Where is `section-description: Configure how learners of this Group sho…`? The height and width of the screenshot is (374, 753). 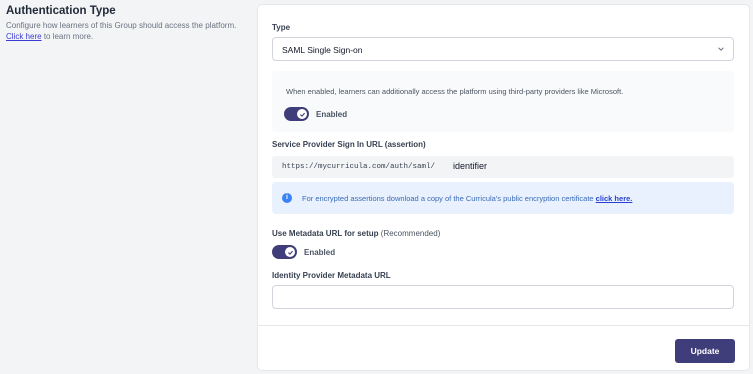
section-description: Configure how learners of this Group sho… is located at coordinates (126, 31).